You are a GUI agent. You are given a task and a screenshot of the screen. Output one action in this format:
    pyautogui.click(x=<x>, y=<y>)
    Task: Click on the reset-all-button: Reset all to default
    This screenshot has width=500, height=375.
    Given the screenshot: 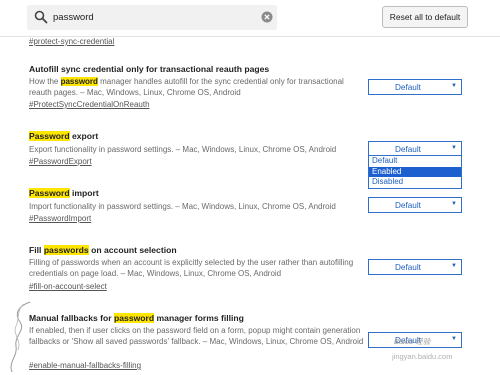 What is the action you would take?
    pyautogui.click(x=425, y=17)
    